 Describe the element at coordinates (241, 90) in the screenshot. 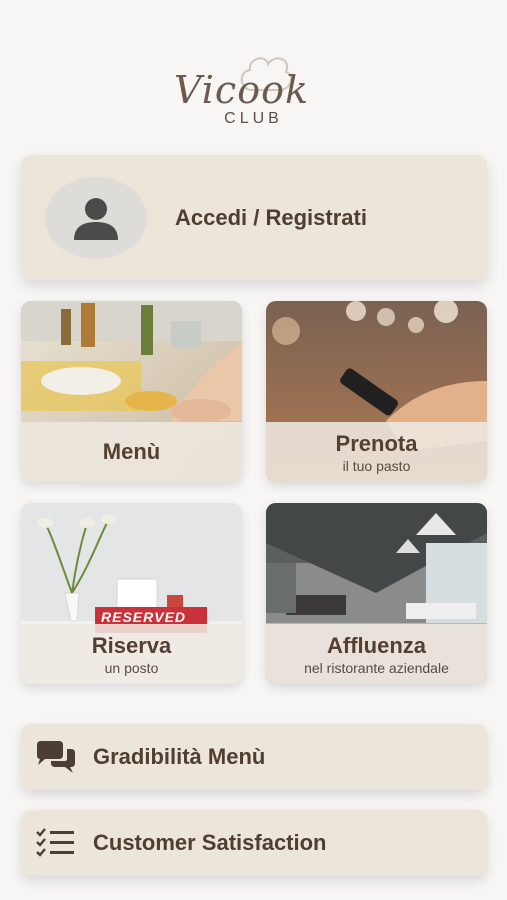

I see `logo-wordmark: Vicook` at that location.